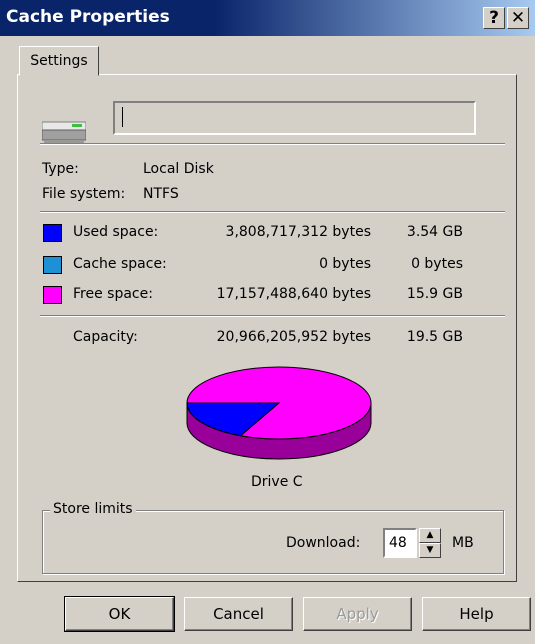 This screenshot has width=535, height=644. I want to click on capacity-label: Capacity:, so click(105, 337).